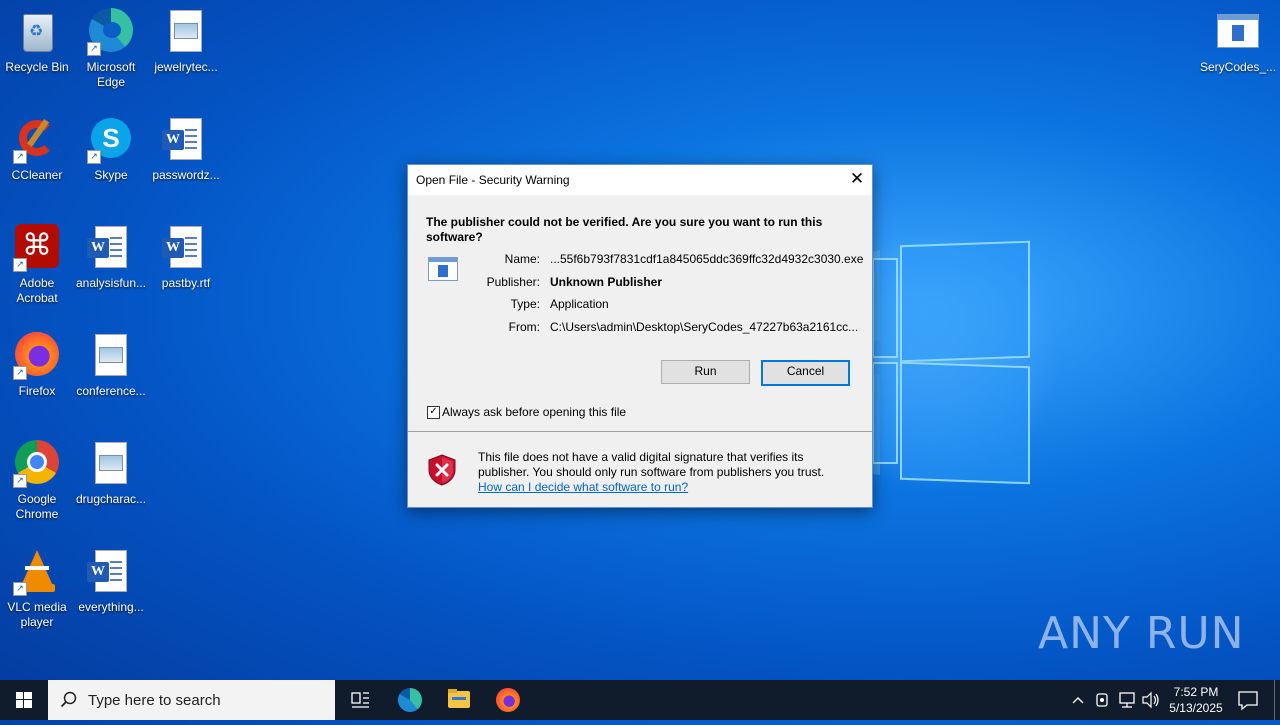 This screenshot has width=1280, height=725. I want to click on desktop-icon-vlc: ↗ VLC media player, so click(37, 589).